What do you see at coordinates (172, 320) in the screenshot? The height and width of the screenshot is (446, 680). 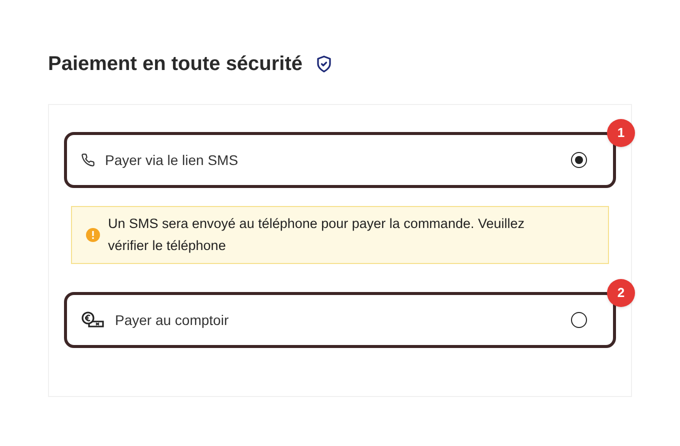 I see `option-label: Payer au comptoir` at bounding box center [172, 320].